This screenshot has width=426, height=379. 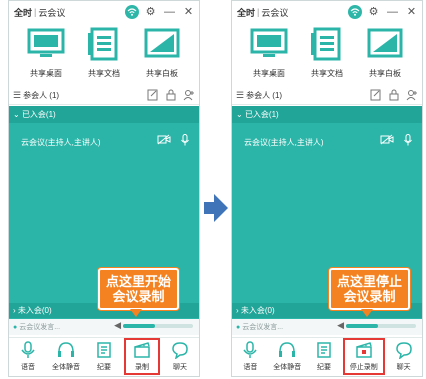 What do you see at coordinates (370, 292) in the screenshot?
I see `stop-recording-callout: 点这里停止 会议录制` at bounding box center [370, 292].